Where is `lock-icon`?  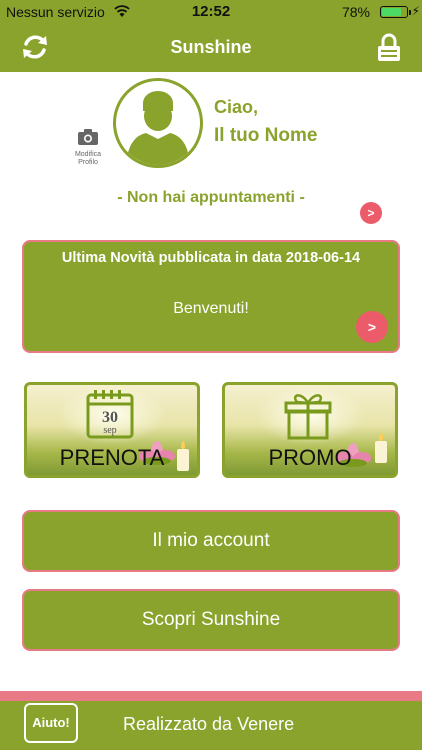 lock-icon is located at coordinates (389, 47).